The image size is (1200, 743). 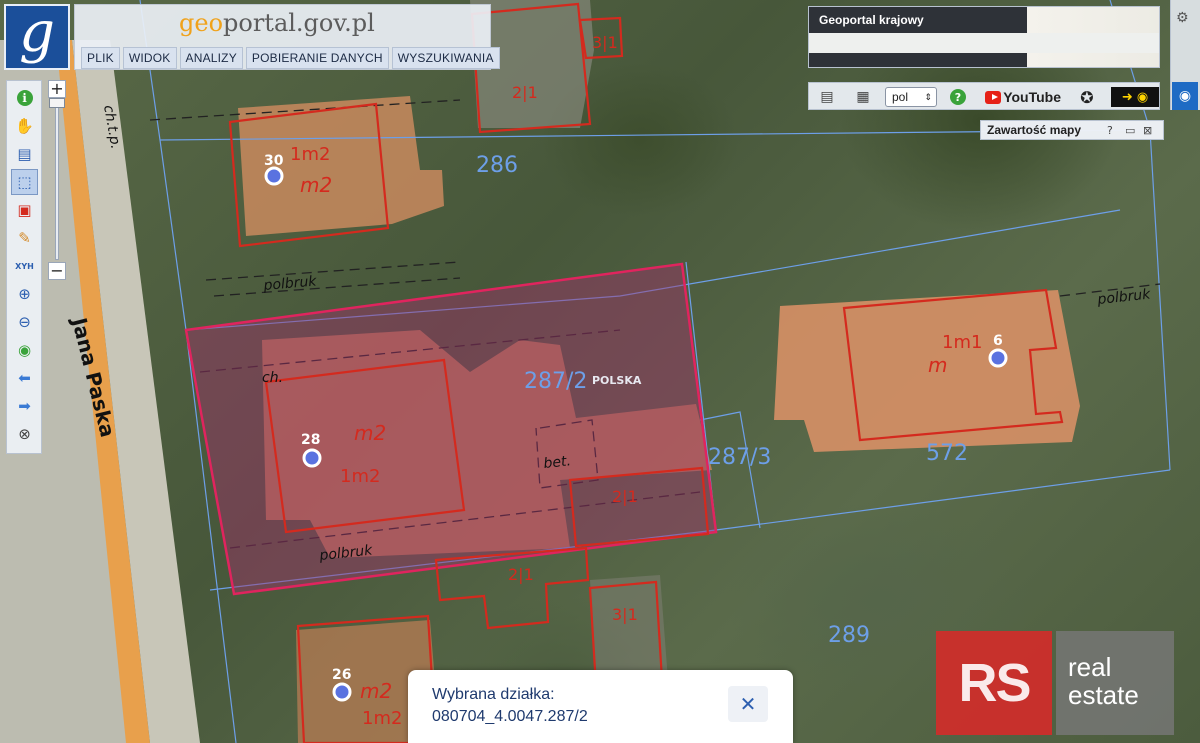 What do you see at coordinates (1032, 97) in the screenshot?
I see `youtube-label: YouTube` at bounding box center [1032, 97].